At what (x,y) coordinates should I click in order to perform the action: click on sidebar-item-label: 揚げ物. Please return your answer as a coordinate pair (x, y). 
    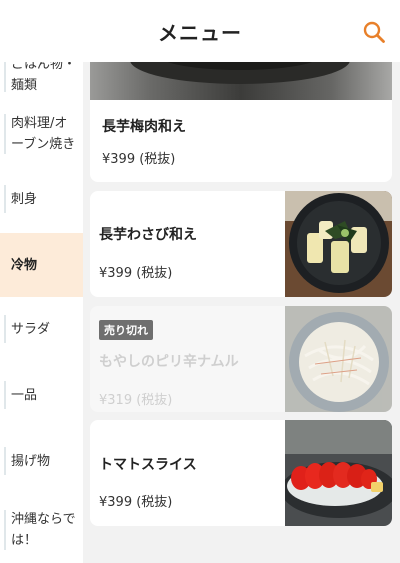
    Looking at the image, I should click on (31, 461).